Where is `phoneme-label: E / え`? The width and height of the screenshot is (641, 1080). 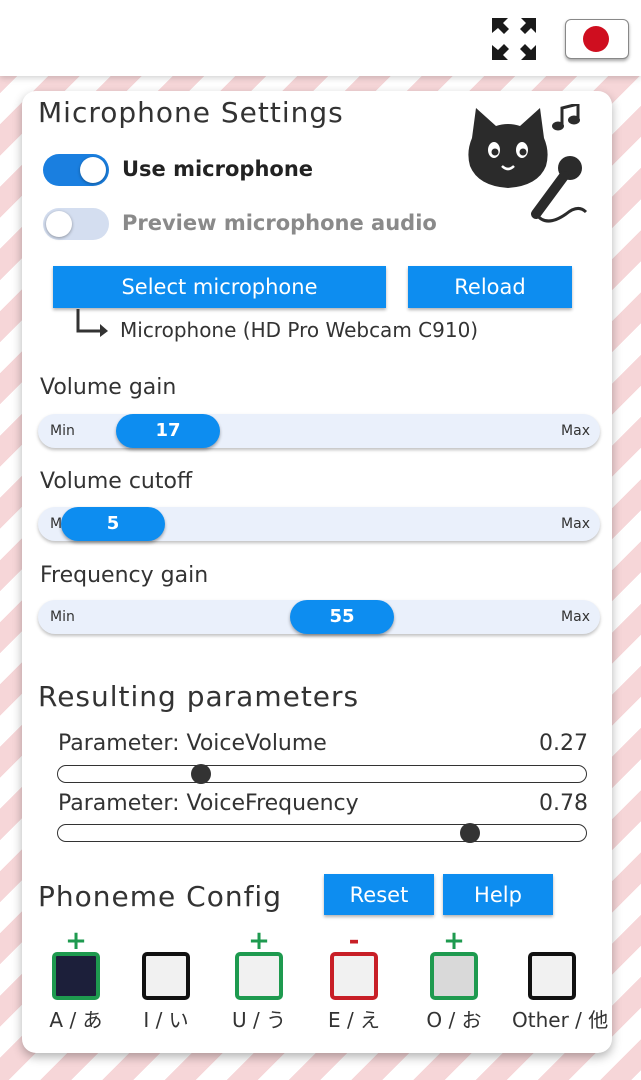
phoneme-label: E / え is located at coordinates (354, 1020).